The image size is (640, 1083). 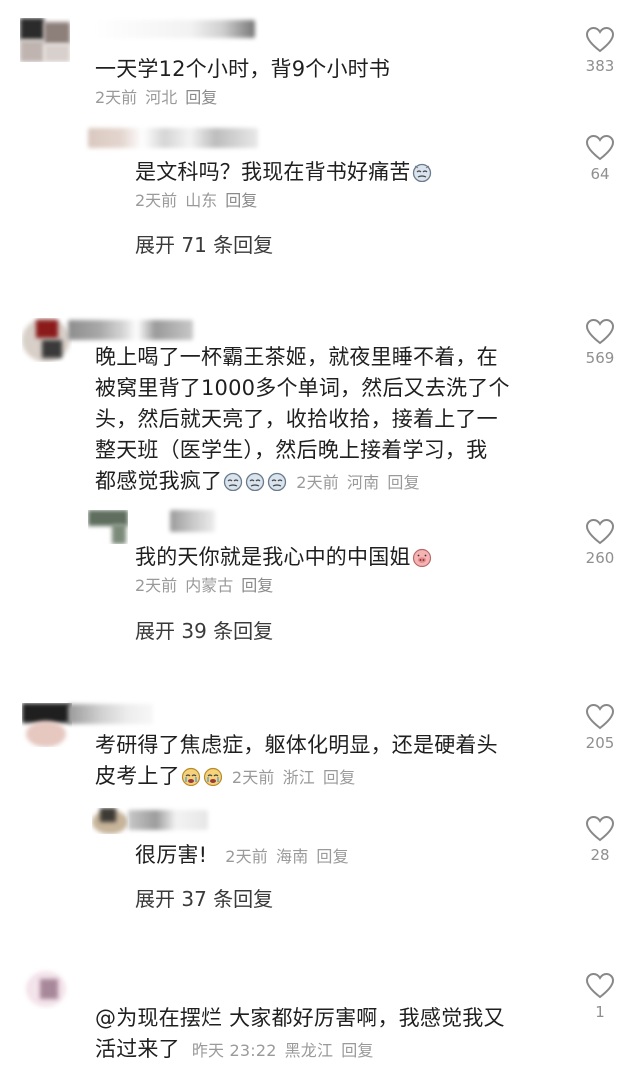 What do you see at coordinates (600, 1012) in the screenshot?
I see `like-count: 1` at bounding box center [600, 1012].